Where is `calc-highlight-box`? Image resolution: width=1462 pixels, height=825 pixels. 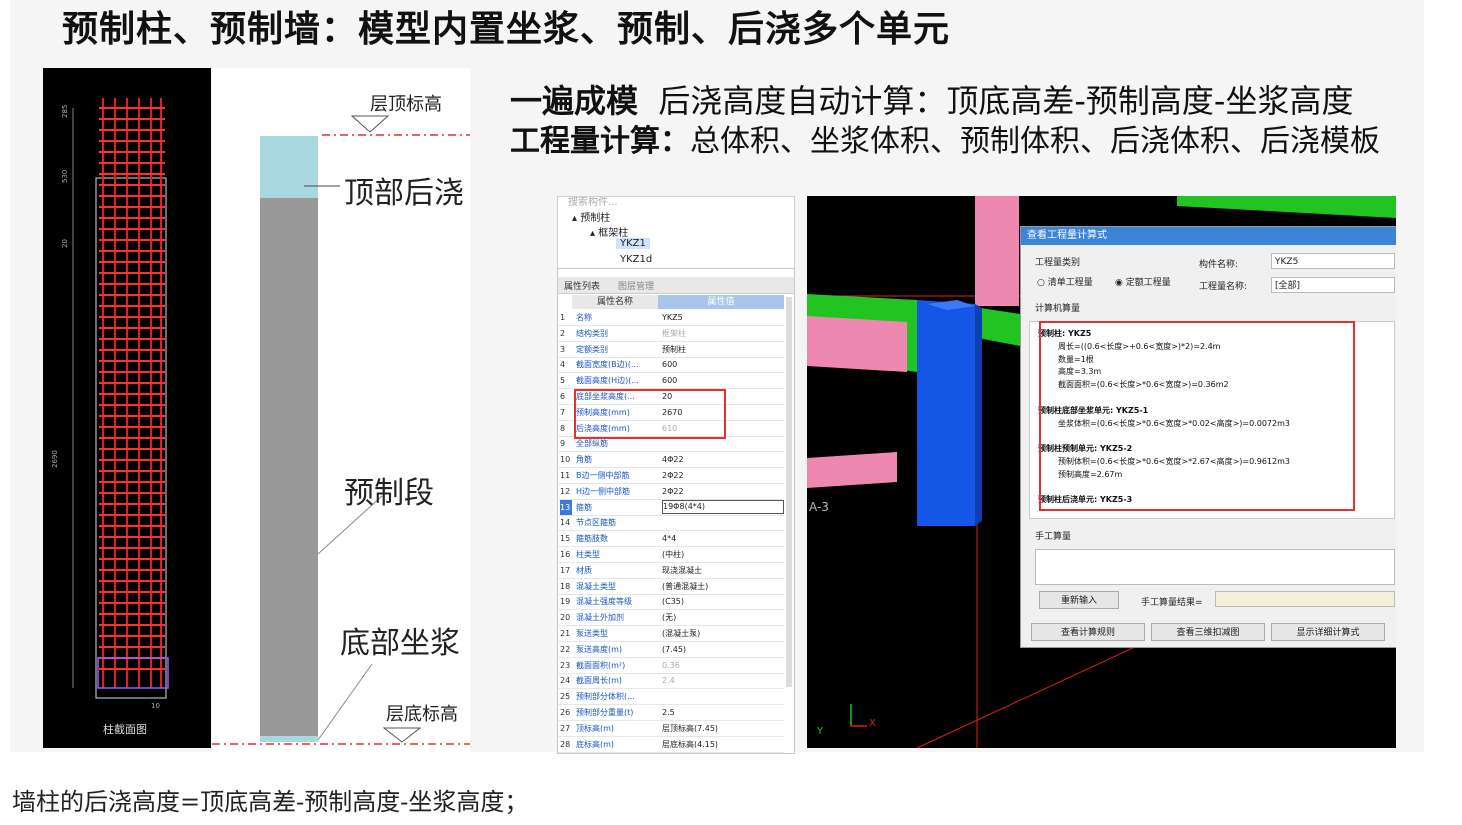
calc-highlight-box is located at coordinates (1197, 416).